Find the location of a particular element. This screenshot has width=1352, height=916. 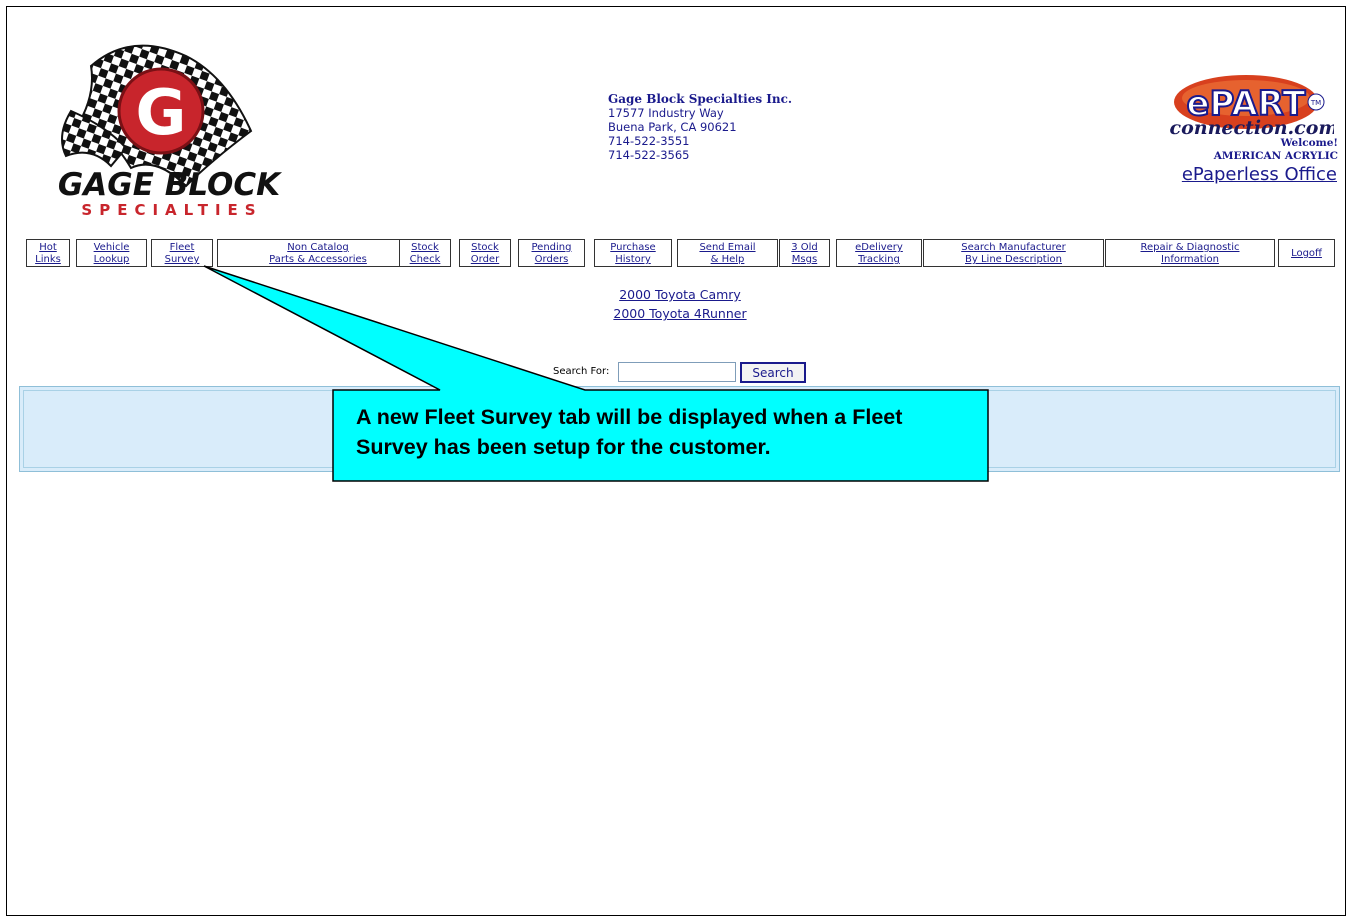

recent-vehicles: 2000 Toyota Camry 2000 Toyota 4Runner is located at coordinates (680, 304).